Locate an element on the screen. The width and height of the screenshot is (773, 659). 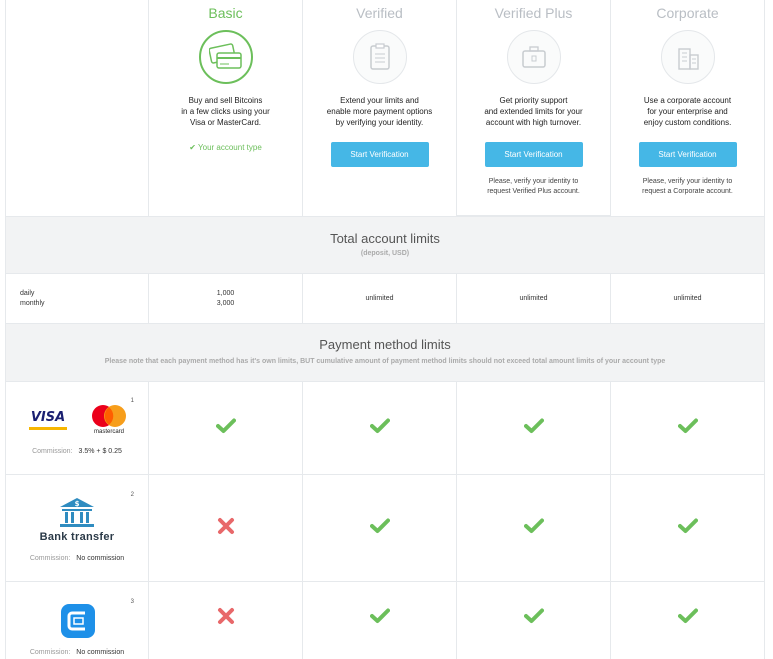
clipboard-icon is located at coordinates (379, 57).